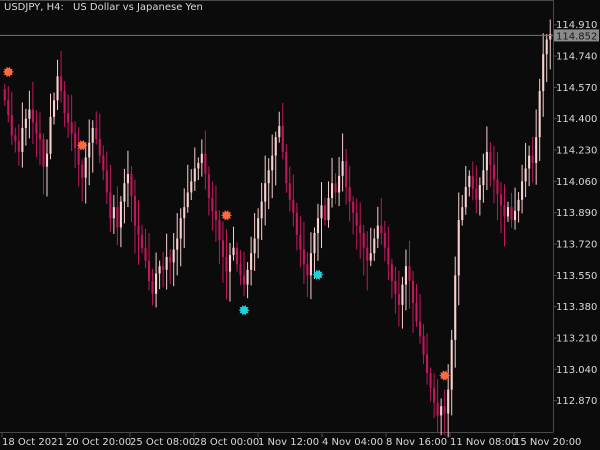  What do you see at coordinates (576, 307) in the screenshot?
I see `y-tick-label: 113.380` at bounding box center [576, 307].